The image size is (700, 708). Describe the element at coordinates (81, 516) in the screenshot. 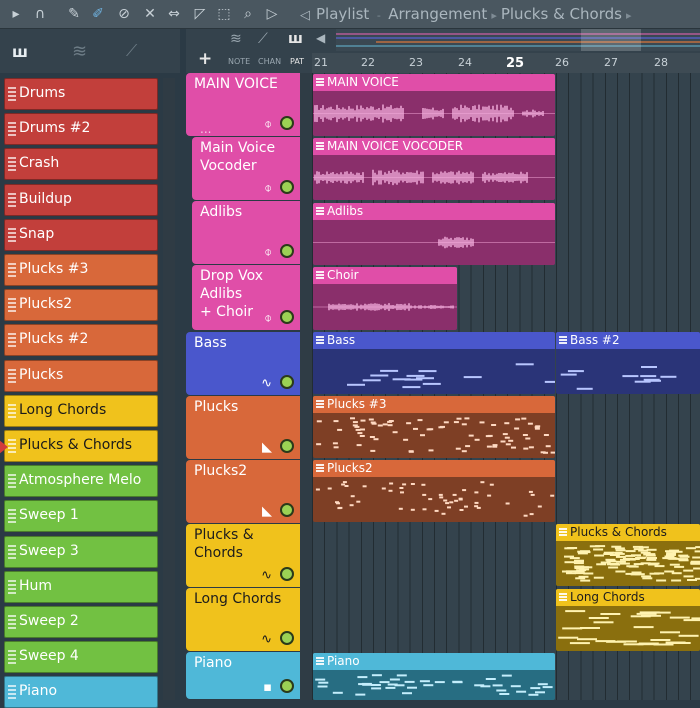

I see `channel-item: Sweep 1` at that location.